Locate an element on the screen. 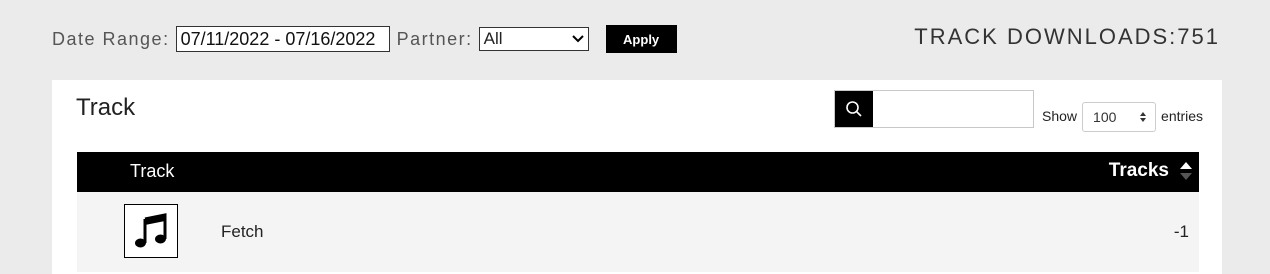 Image resolution: width=1270 pixels, height=274 pixels. updown-icon is located at coordinates (1143, 117).